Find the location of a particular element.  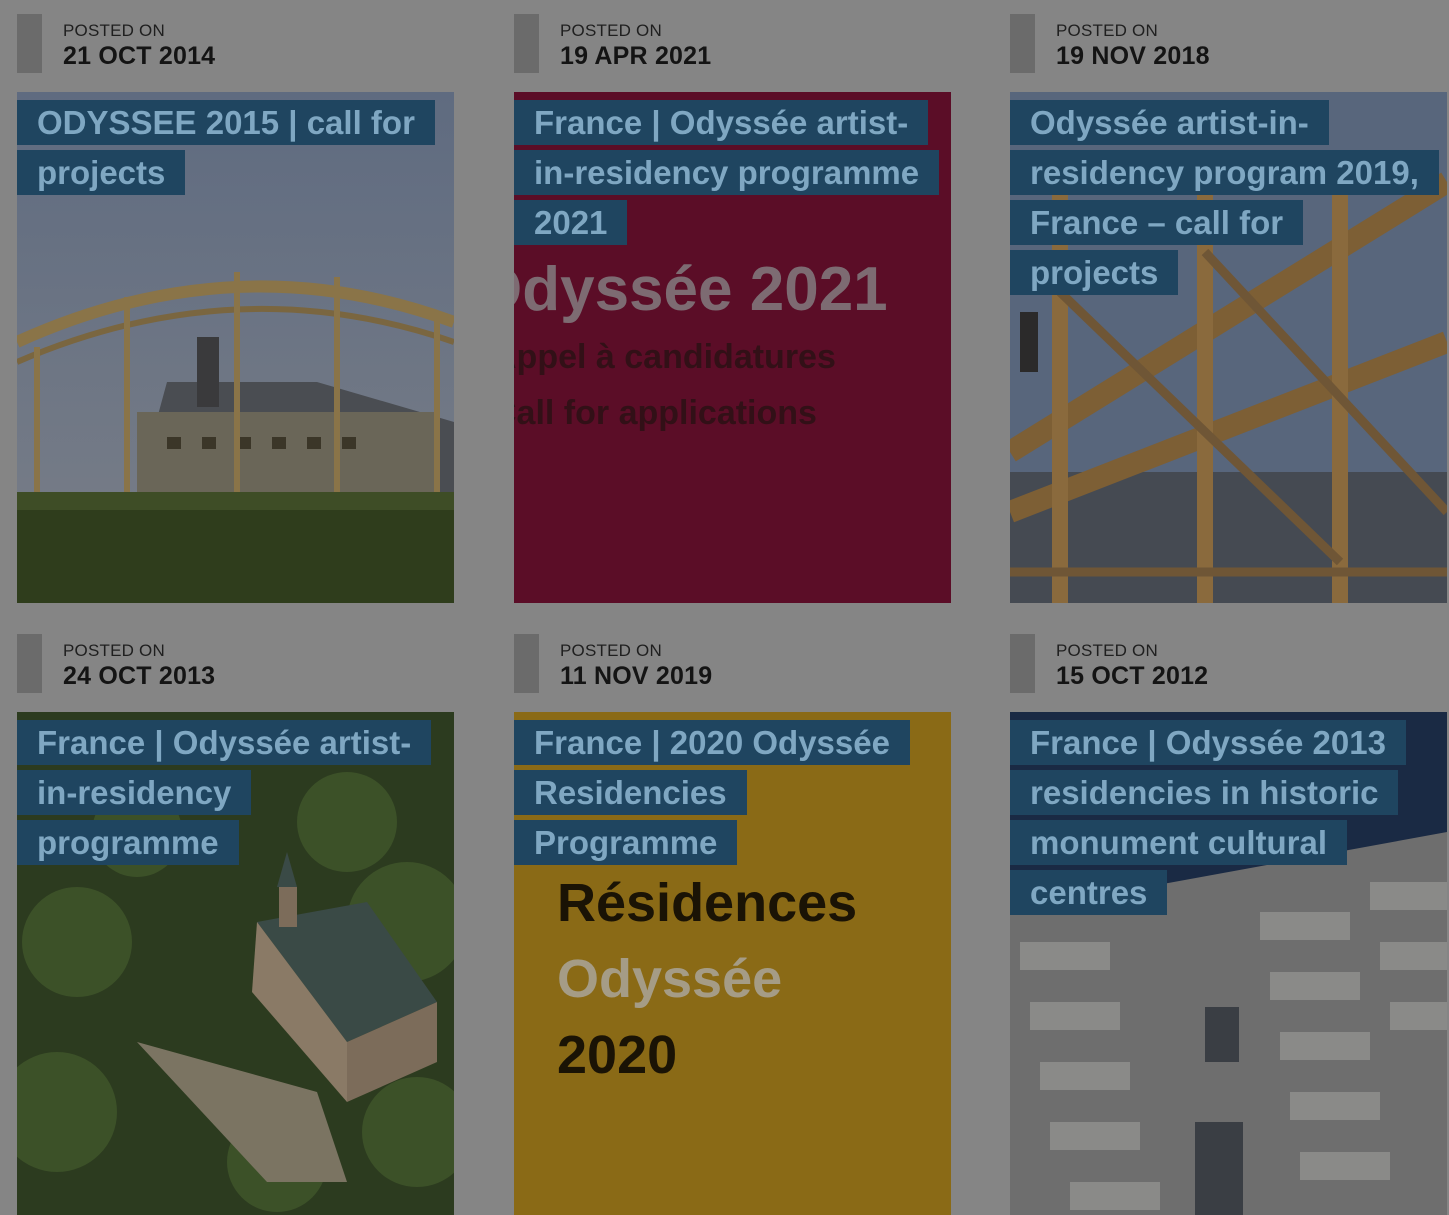

post-date: POSTED ON 11 NOV 2019 is located at coordinates (732, 664).